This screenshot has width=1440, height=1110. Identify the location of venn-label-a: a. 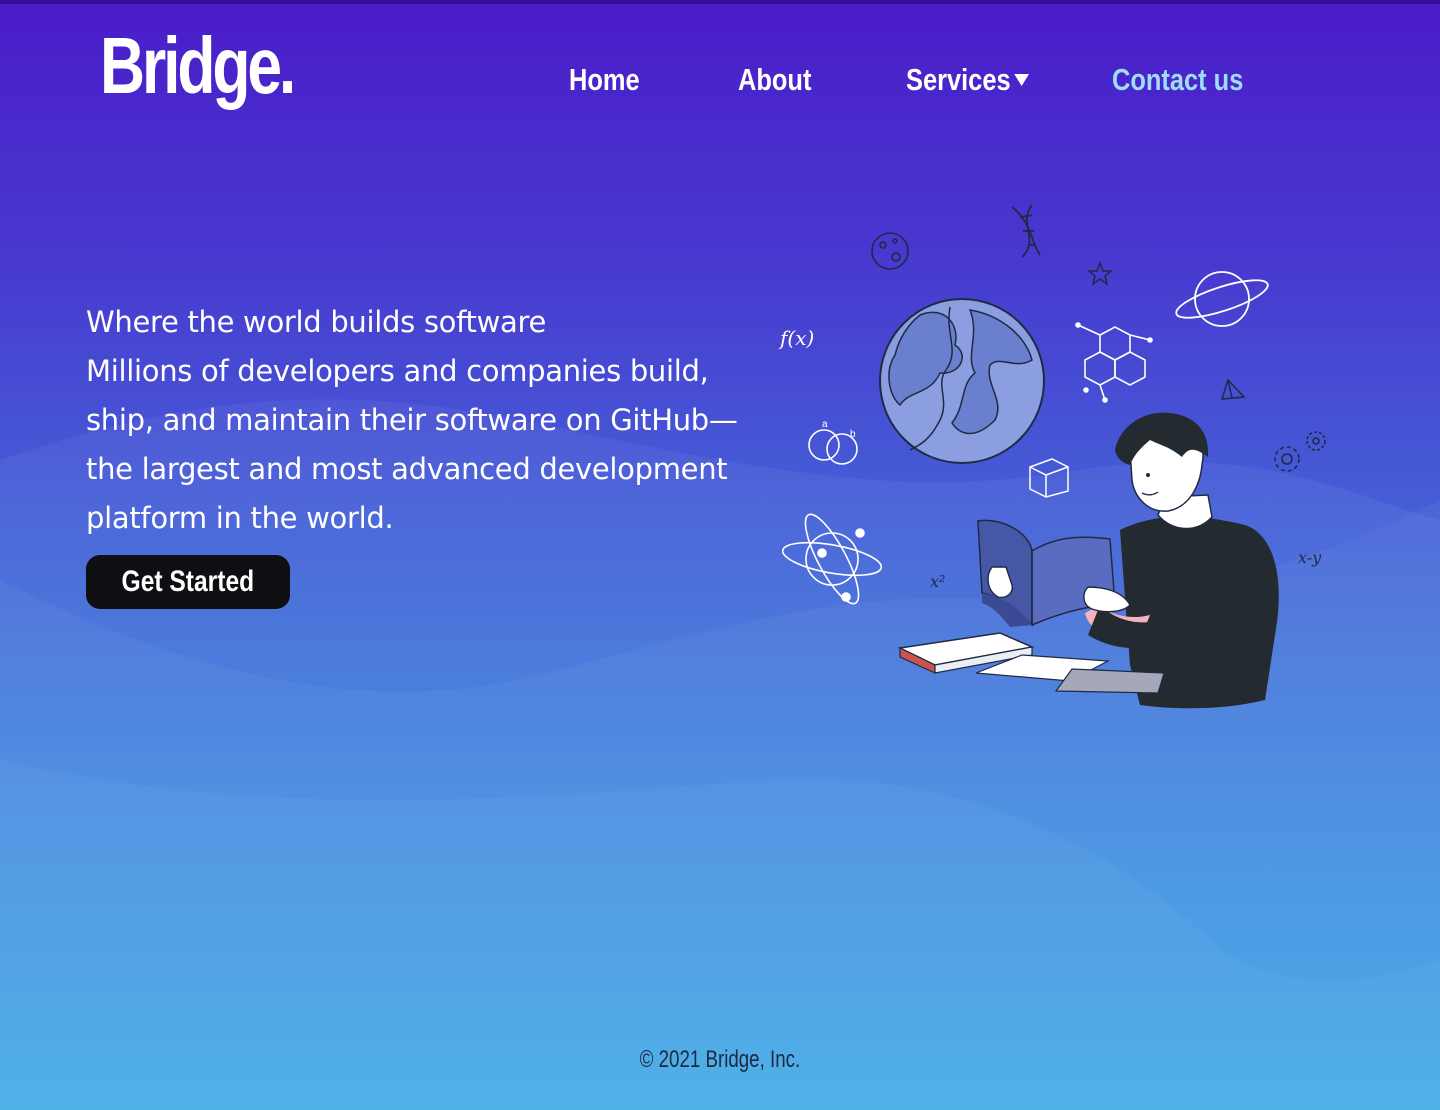
(825, 424).